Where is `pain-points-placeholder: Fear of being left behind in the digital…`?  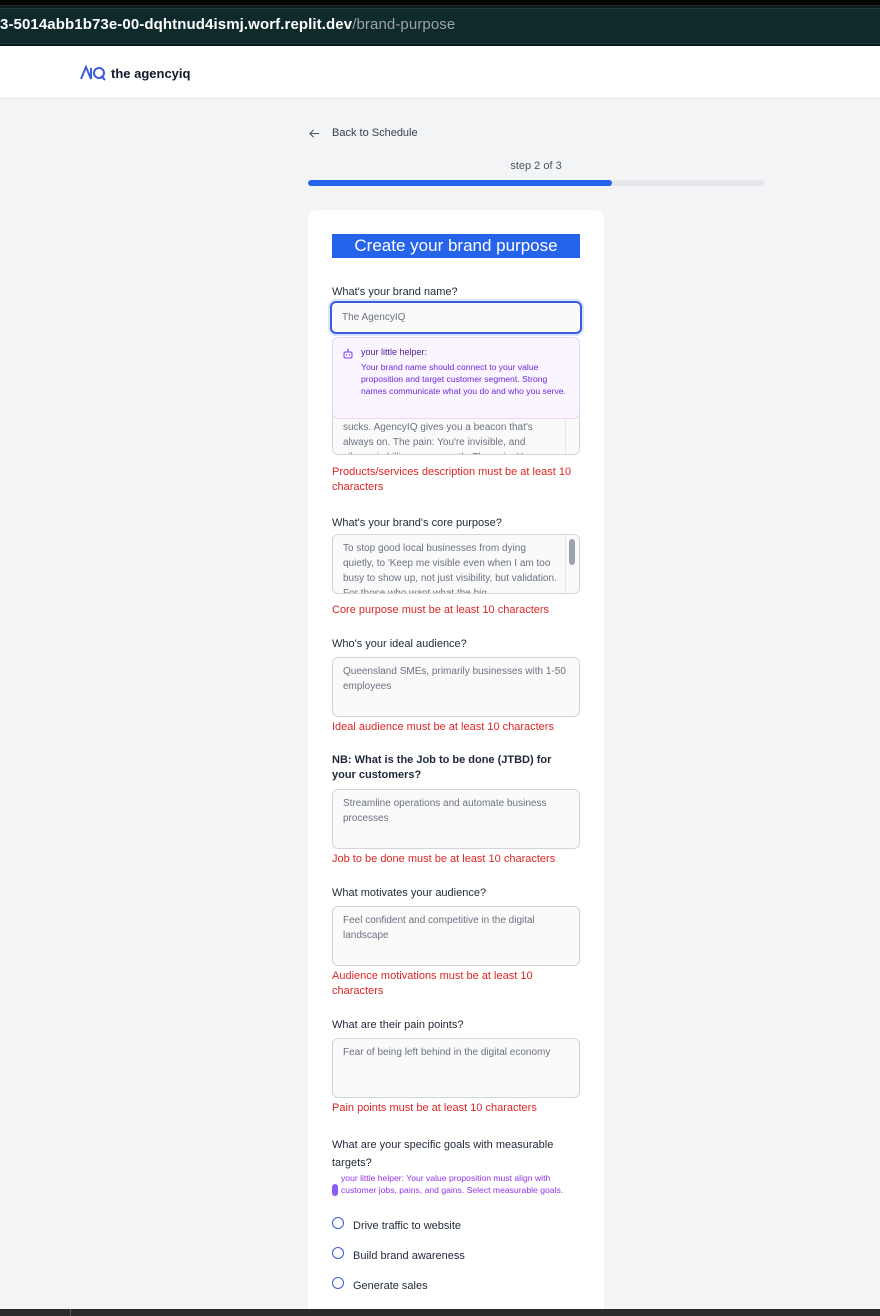 pain-points-placeholder: Fear of being left behind in the digital… is located at coordinates (447, 1052).